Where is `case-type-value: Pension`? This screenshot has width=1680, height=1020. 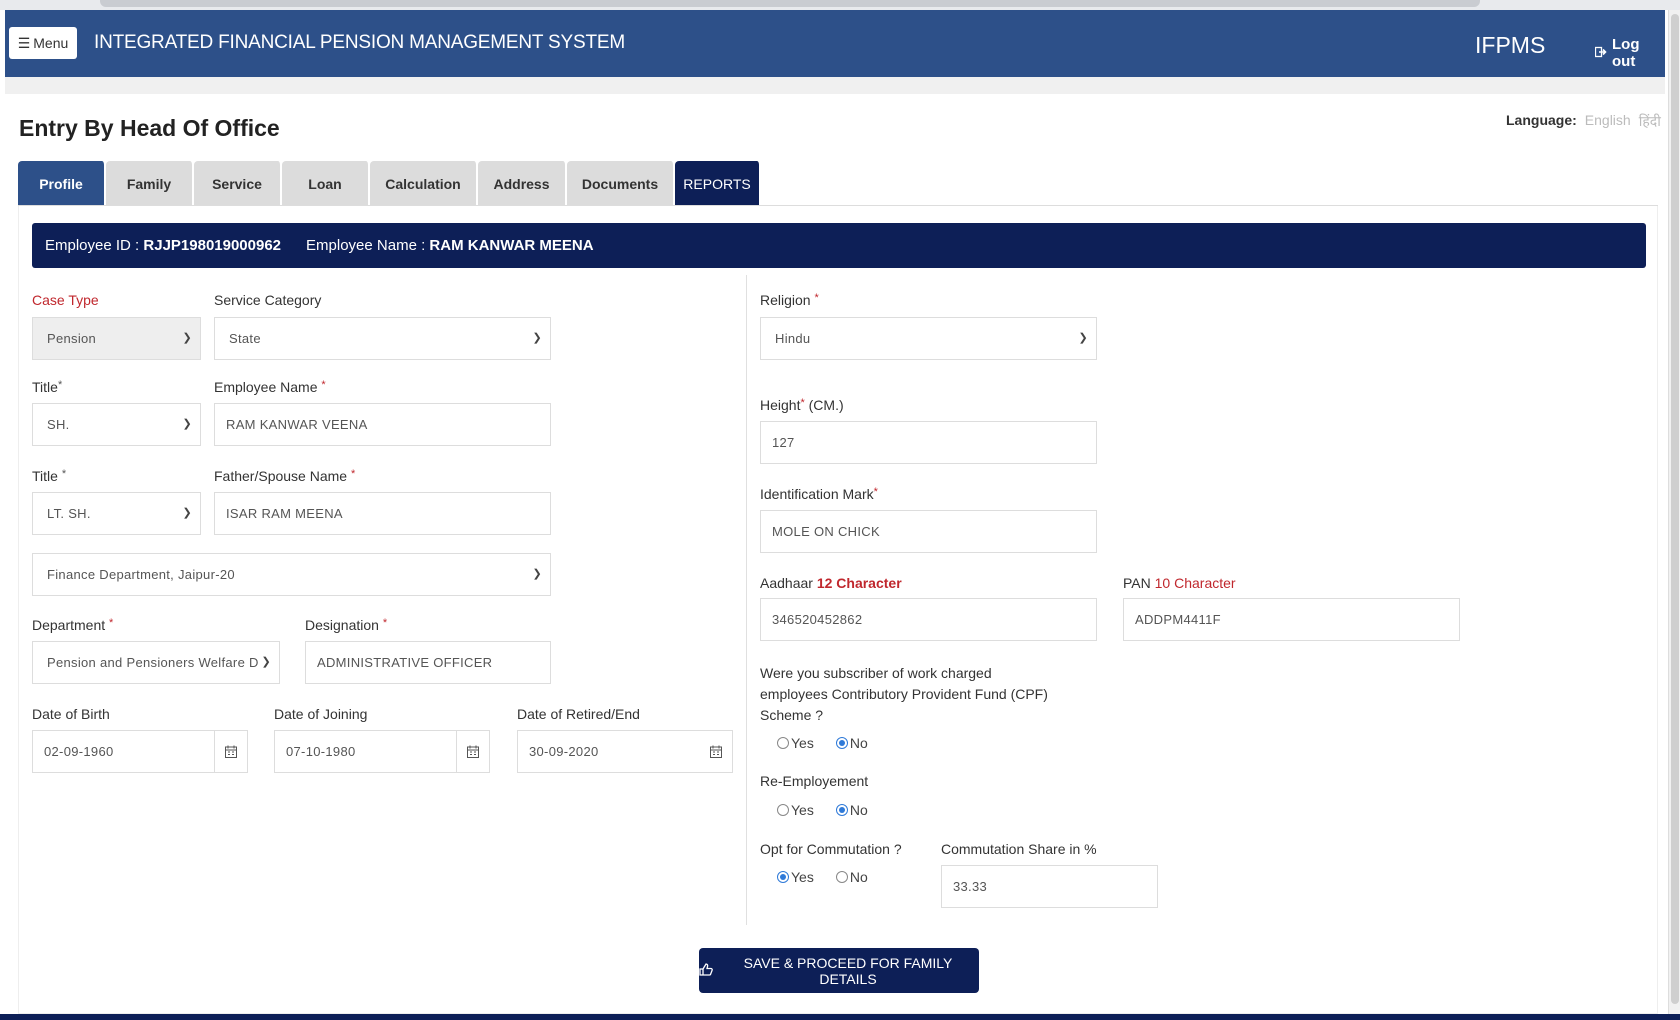 case-type-value: Pension is located at coordinates (72, 338).